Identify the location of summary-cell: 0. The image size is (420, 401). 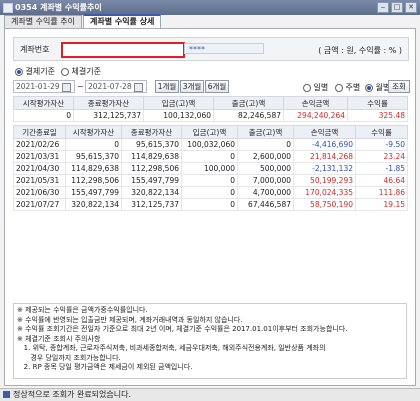
(43, 115).